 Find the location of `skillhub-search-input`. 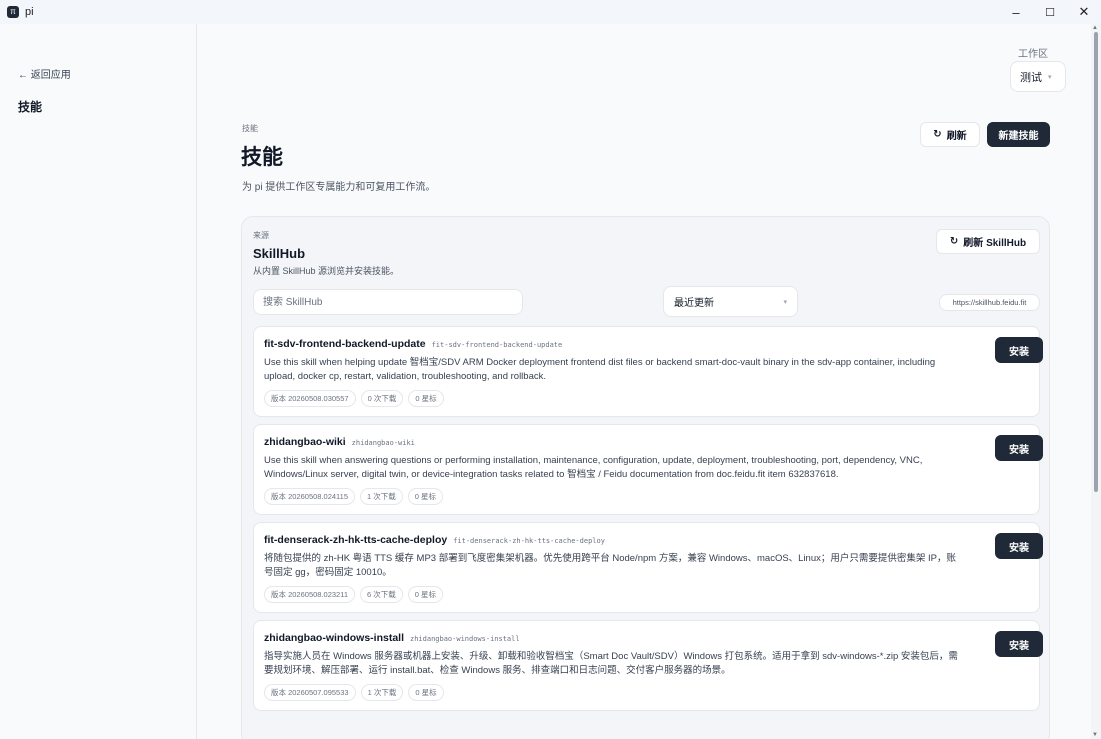

skillhub-search-input is located at coordinates (388, 302).